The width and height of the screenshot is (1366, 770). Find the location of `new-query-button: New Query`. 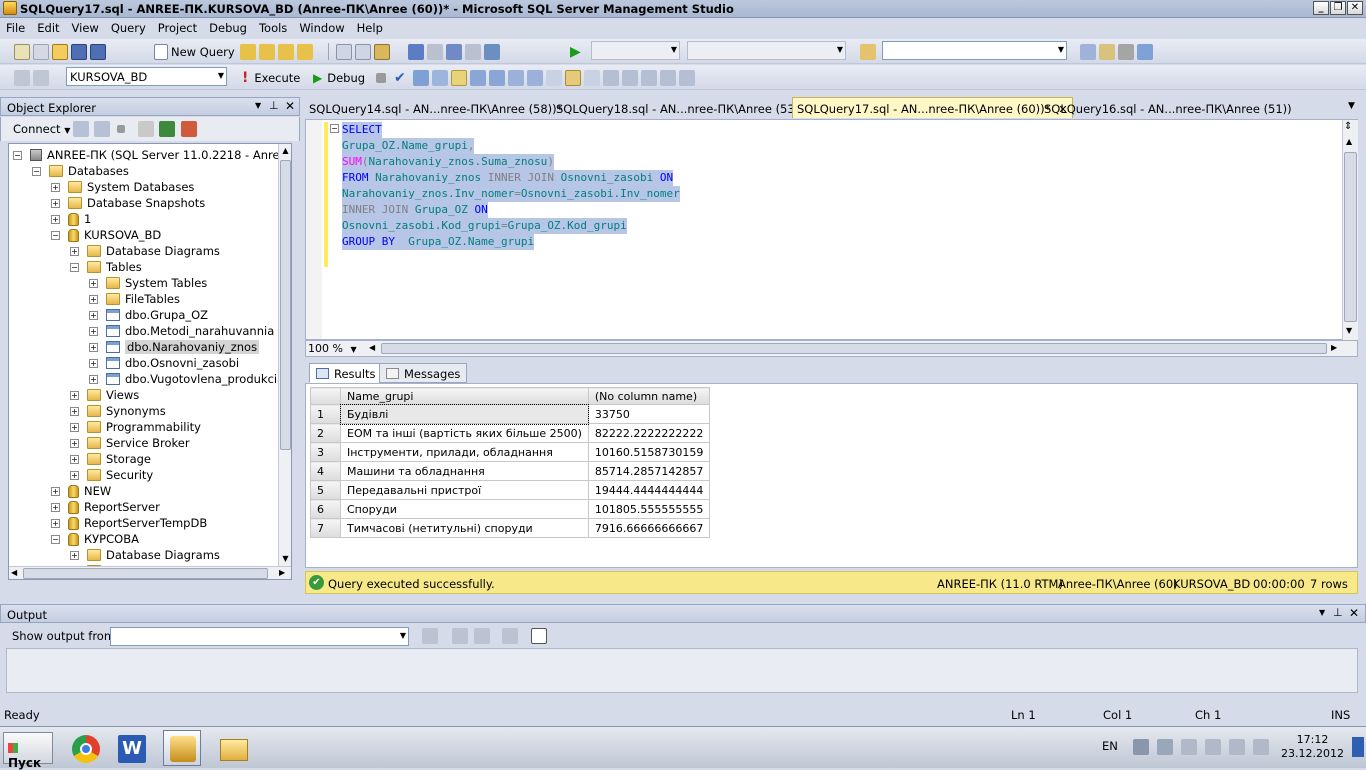

new-query-button: New Query is located at coordinates (194, 51).